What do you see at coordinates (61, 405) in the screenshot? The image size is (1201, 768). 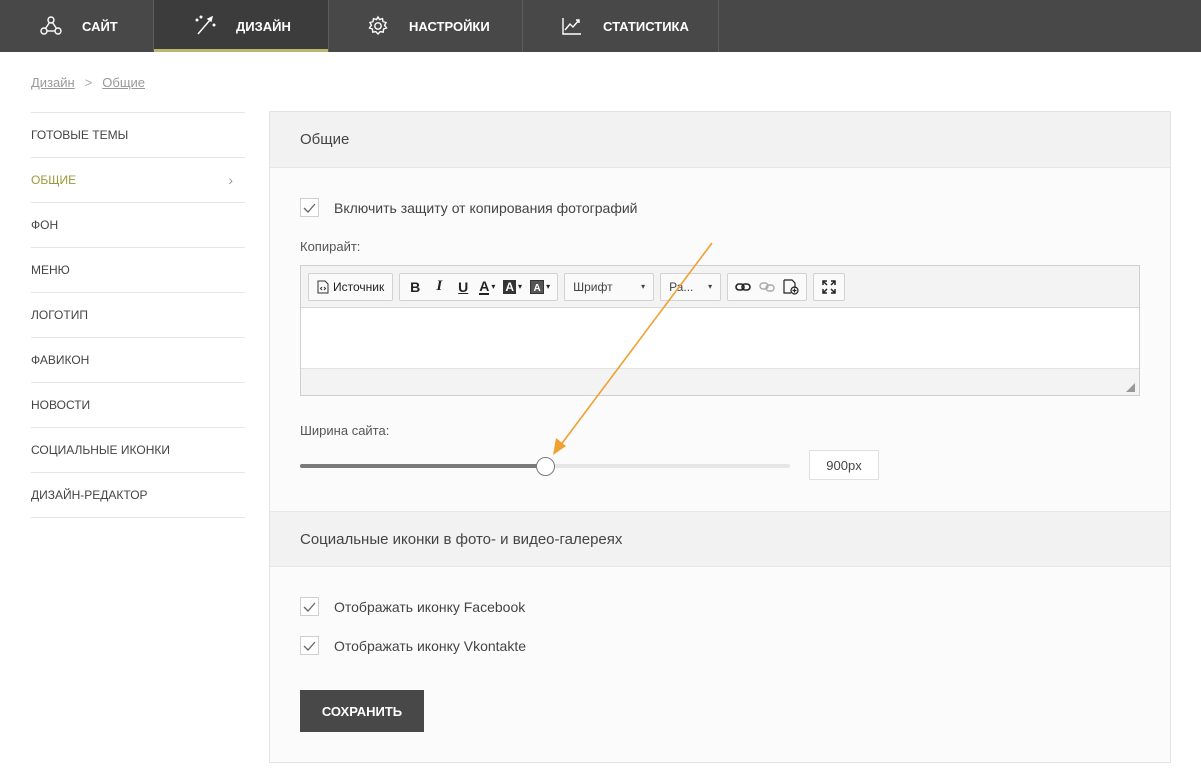 I see `sidebar-item-label: НОВОСТИ` at bounding box center [61, 405].